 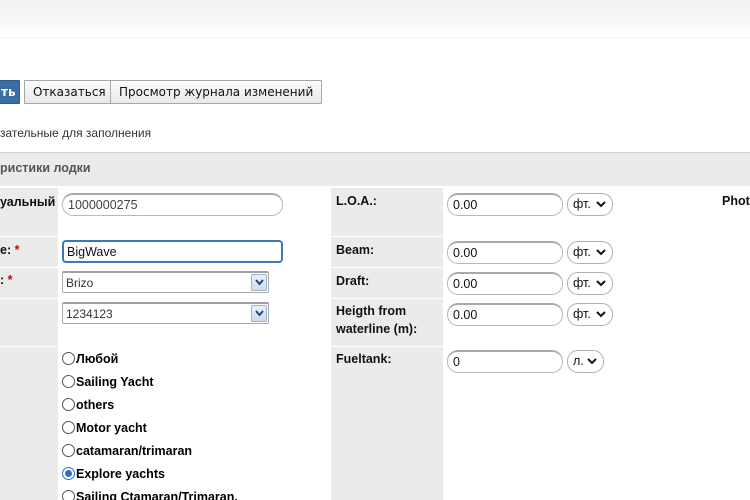 What do you see at coordinates (120, 474) in the screenshot?
I see `boat-type-label: Explore yachts` at bounding box center [120, 474].